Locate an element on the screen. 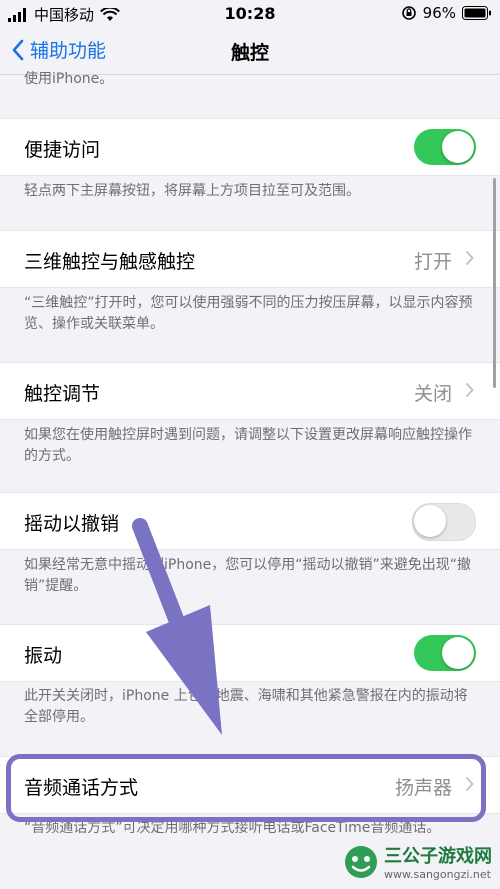  status-bar: 中国移动 10:28 96% is located at coordinates (250, 14).